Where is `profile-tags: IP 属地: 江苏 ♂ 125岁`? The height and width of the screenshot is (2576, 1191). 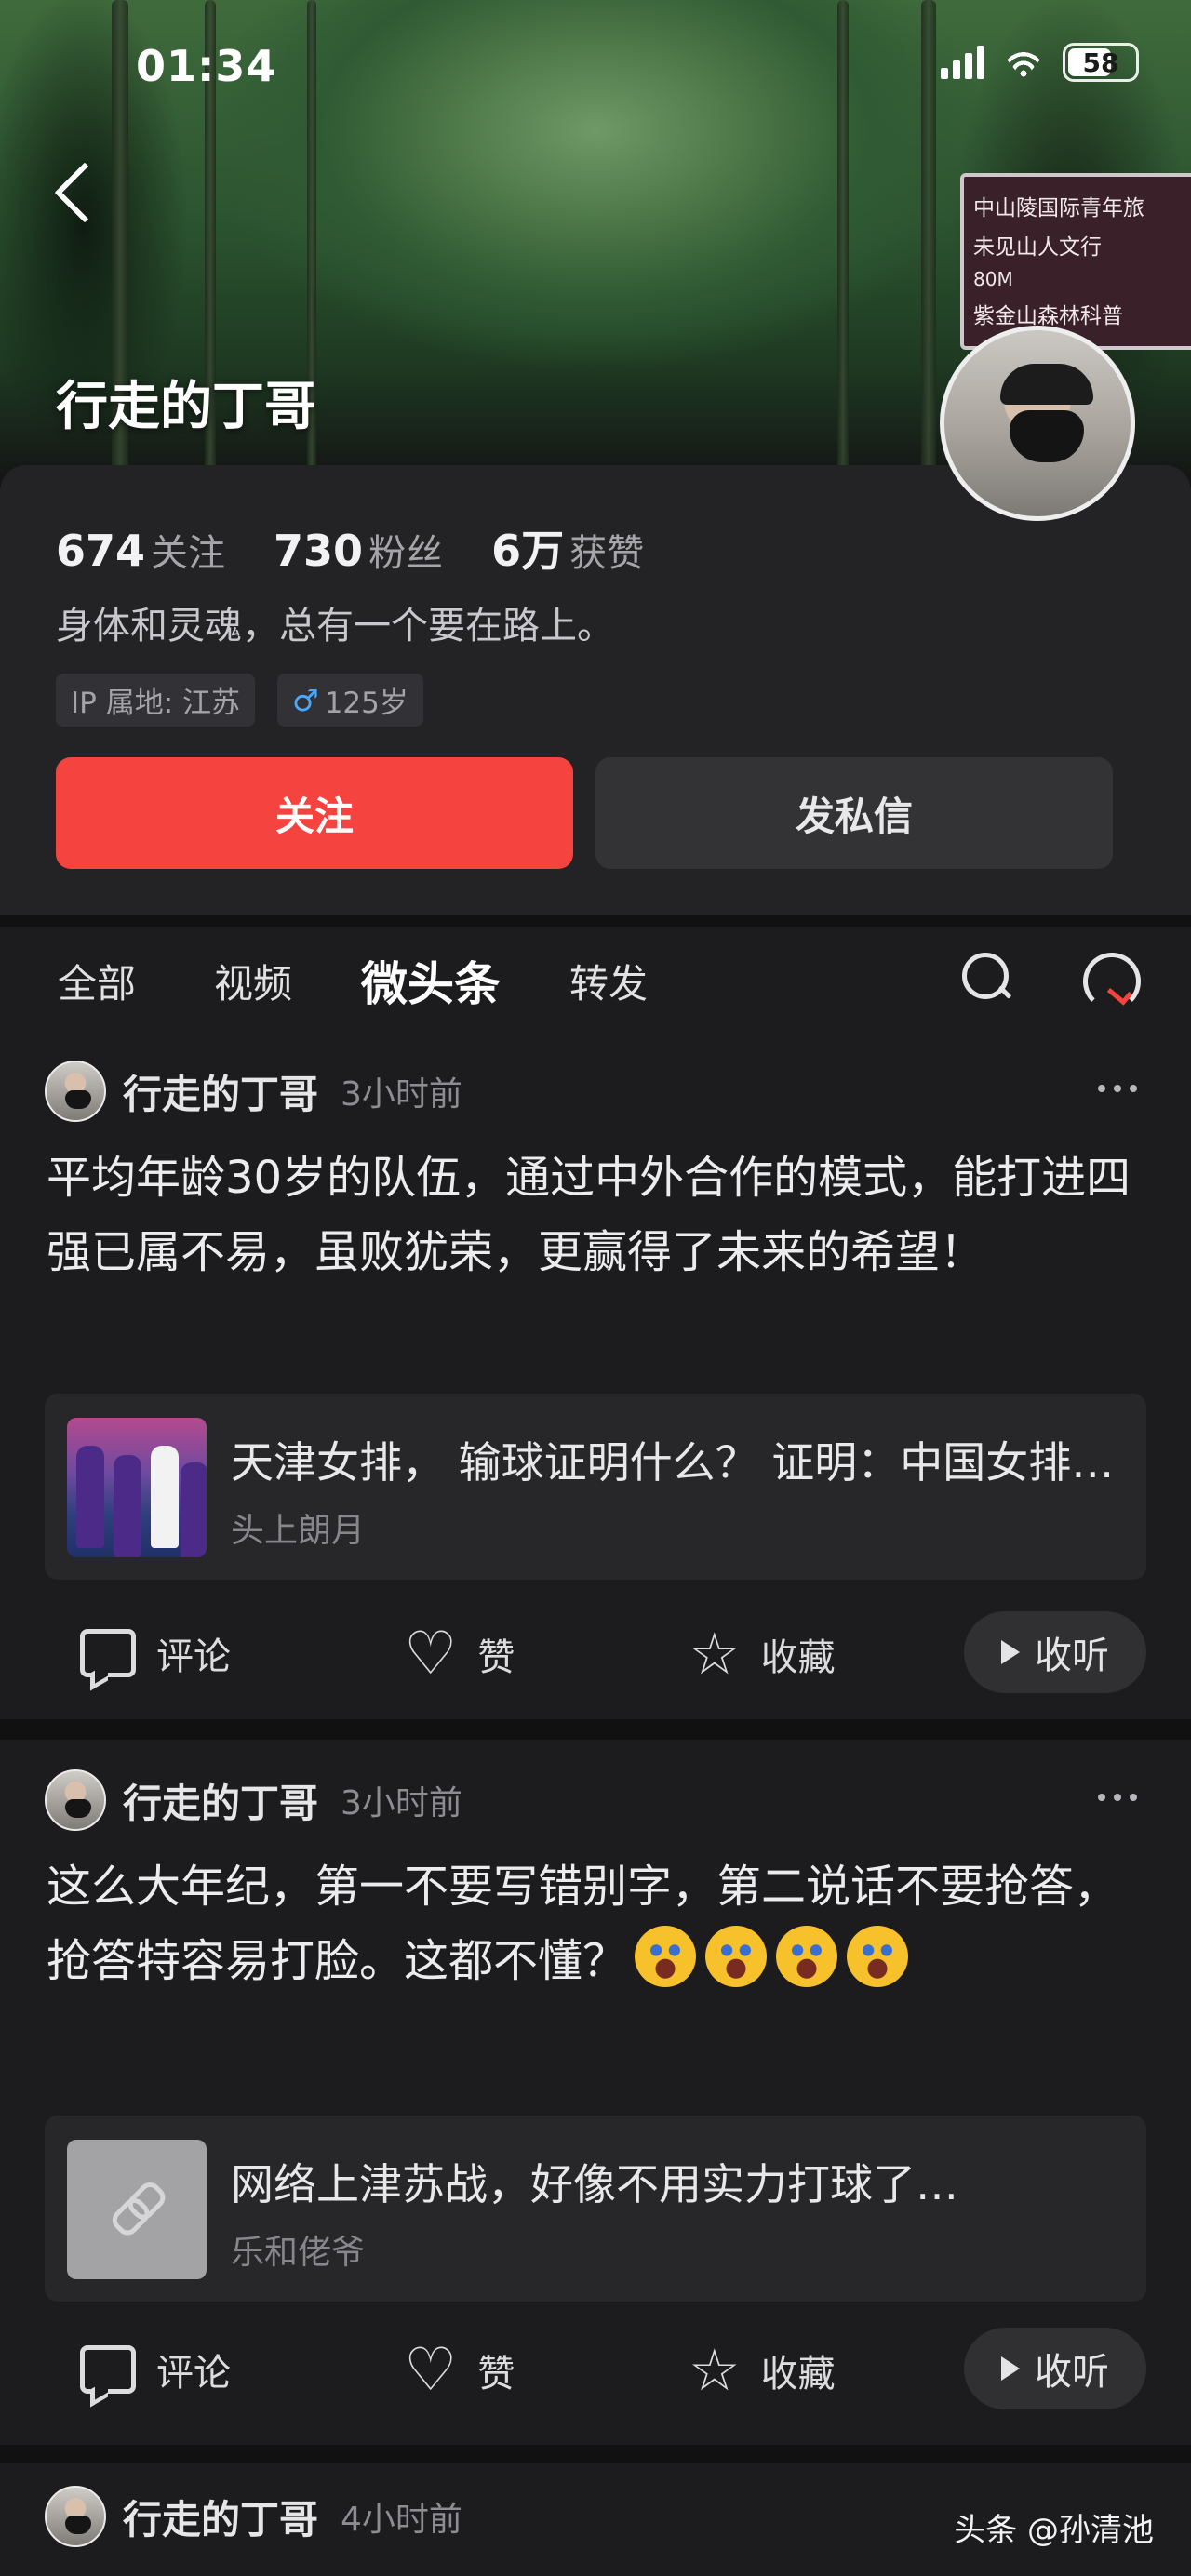 profile-tags: IP 属地: 江苏 ♂ 125岁 is located at coordinates (239, 700).